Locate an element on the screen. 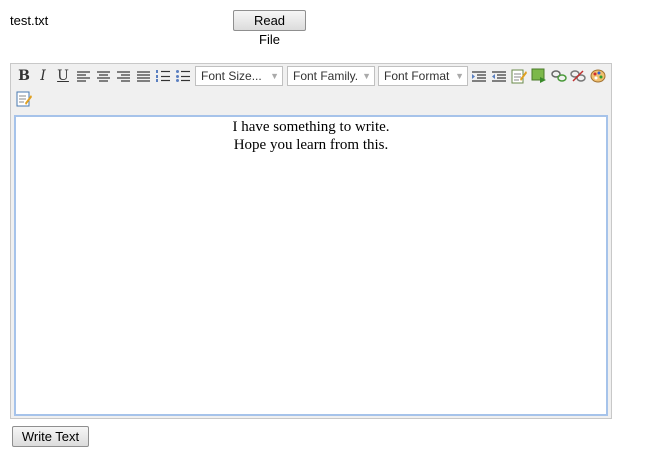  font-format-select: Font Format ▼ is located at coordinates (423, 76).